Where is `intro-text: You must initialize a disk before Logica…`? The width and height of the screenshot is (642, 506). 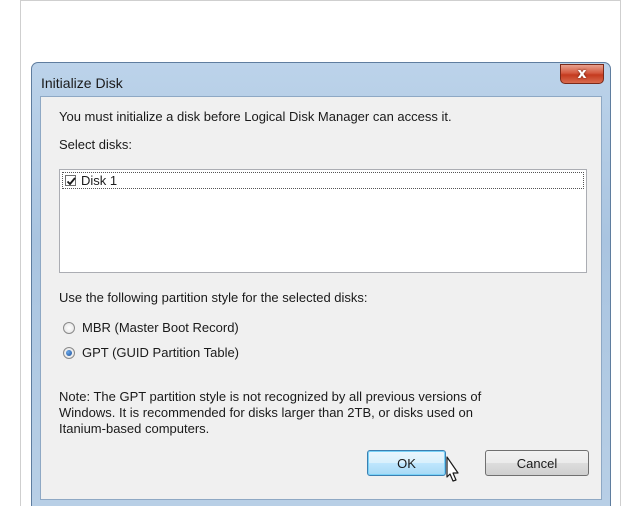
intro-text: You must initialize a disk before Logica… is located at coordinates (255, 116).